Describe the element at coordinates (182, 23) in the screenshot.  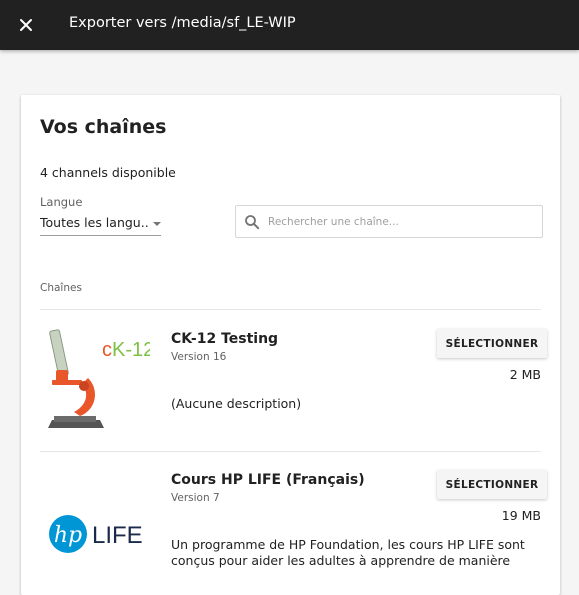
I see `page-title: Exporter vers /media/sf_LE-WIP` at that location.